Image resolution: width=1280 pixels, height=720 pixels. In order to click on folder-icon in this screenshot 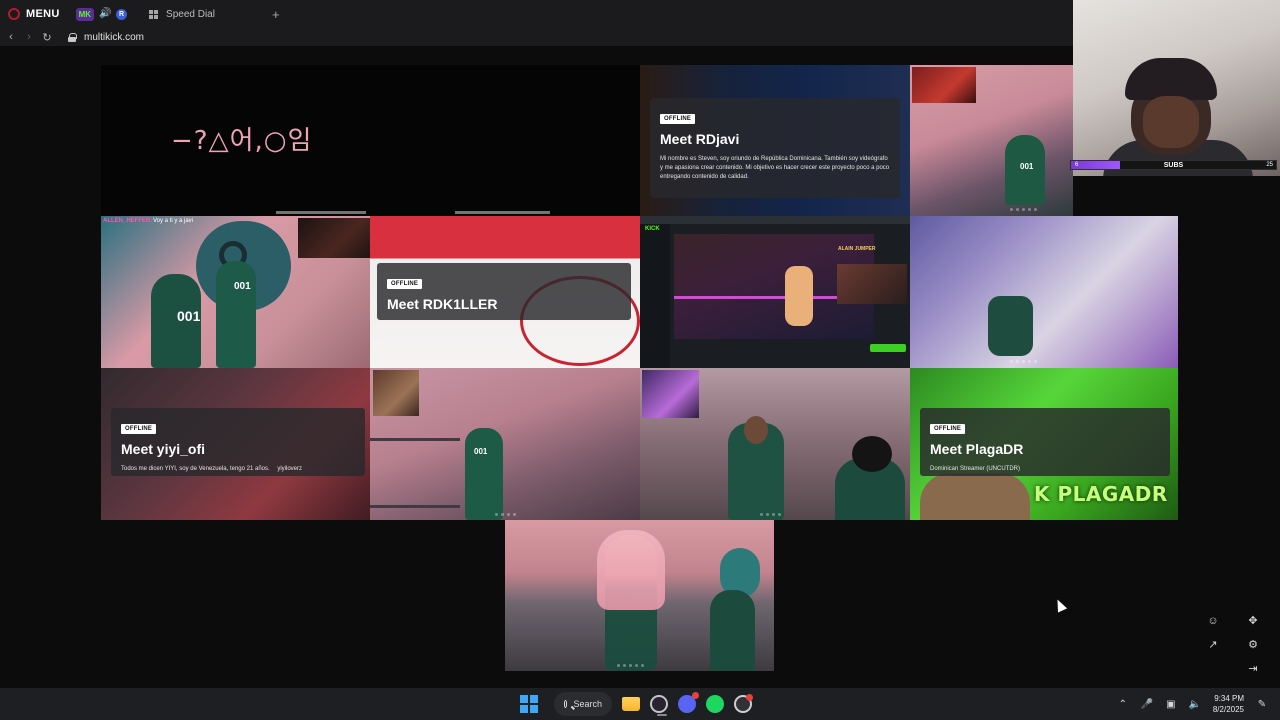, I will do `click(631, 704)`.